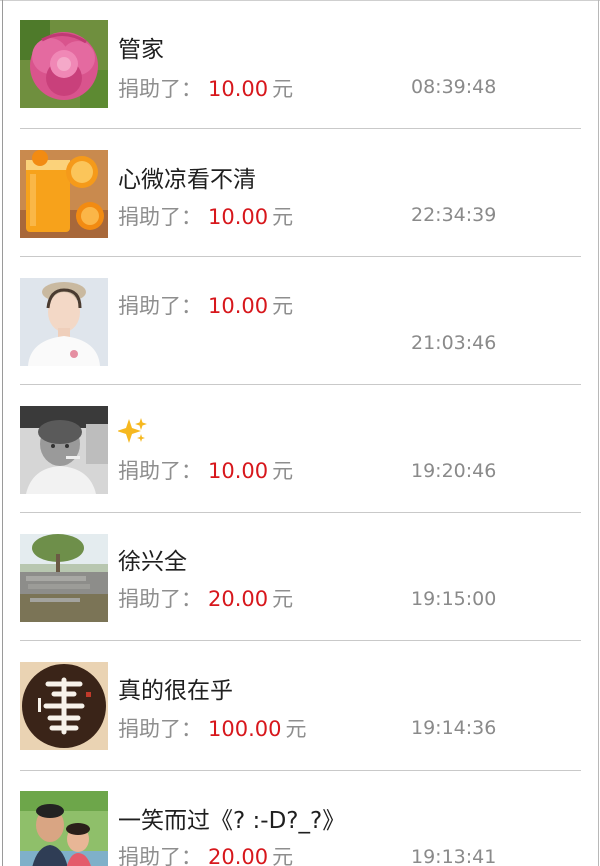 The image size is (600, 866). I want to click on avatar-stone-slabs, so click(64, 578).